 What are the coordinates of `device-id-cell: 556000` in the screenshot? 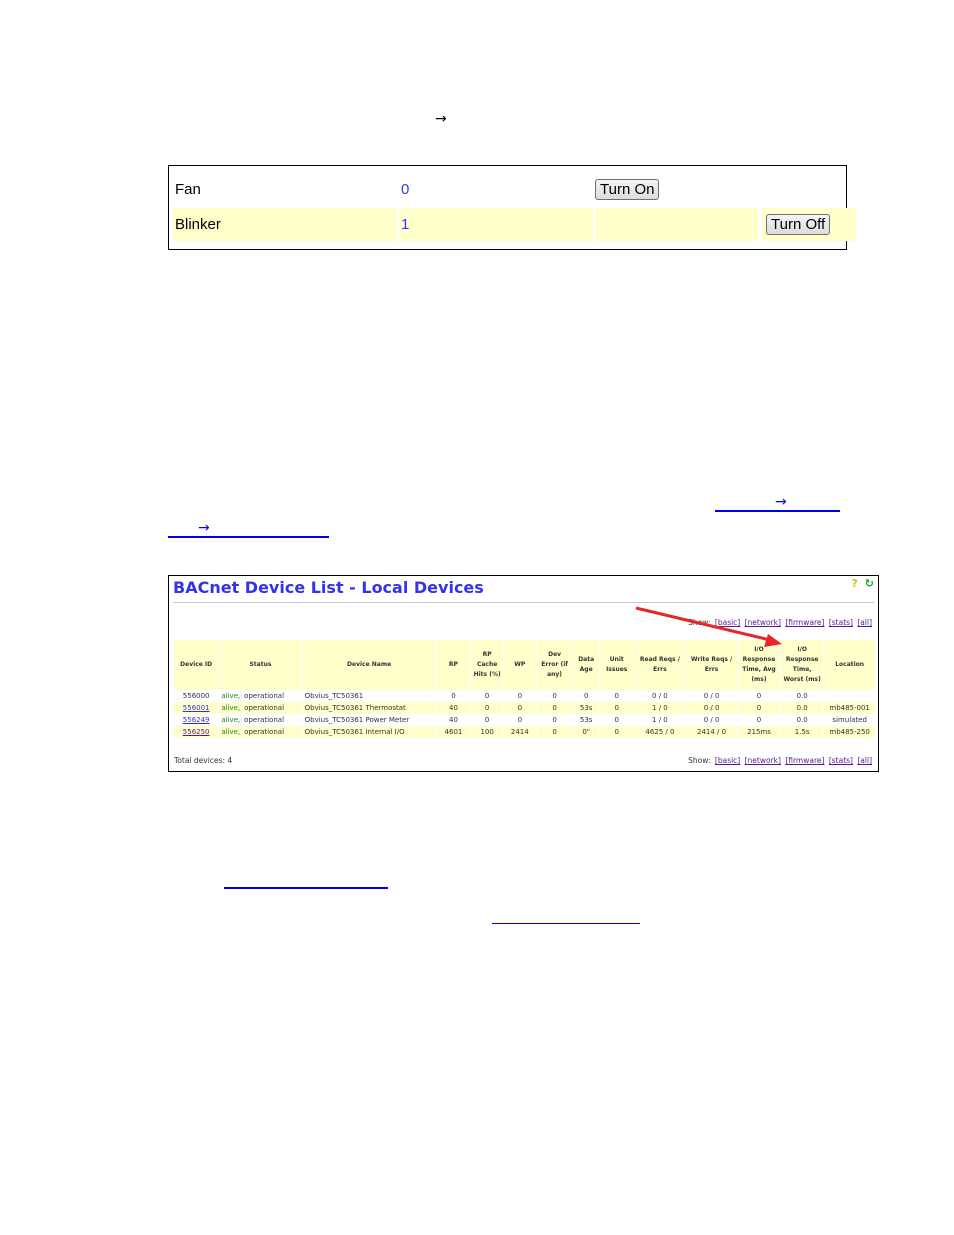 It's located at (196, 696).